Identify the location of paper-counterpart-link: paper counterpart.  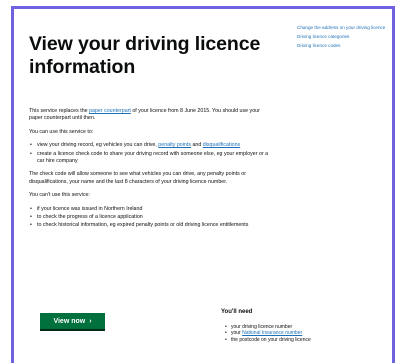
(110, 111).